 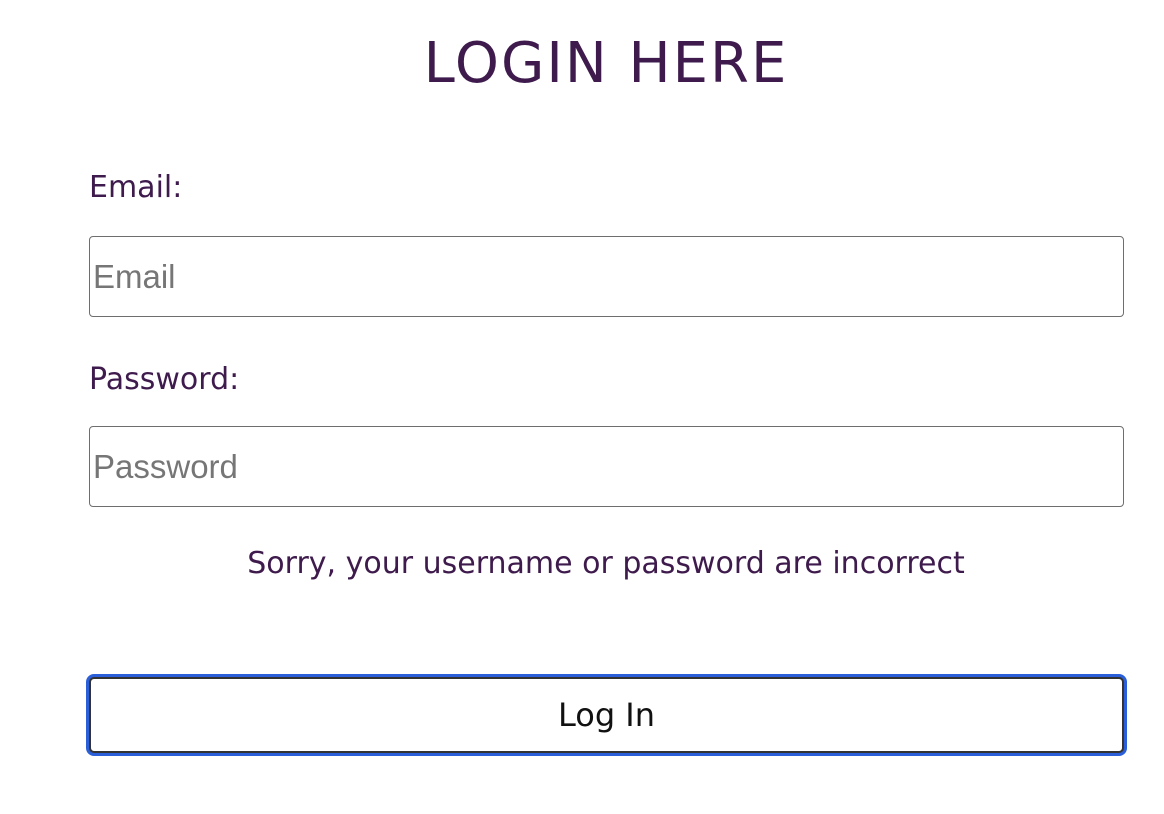 What do you see at coordinates (606, 63) in the screenshot?
I see `page-title: LOGIN HERE` at bounding box center [606, 63].